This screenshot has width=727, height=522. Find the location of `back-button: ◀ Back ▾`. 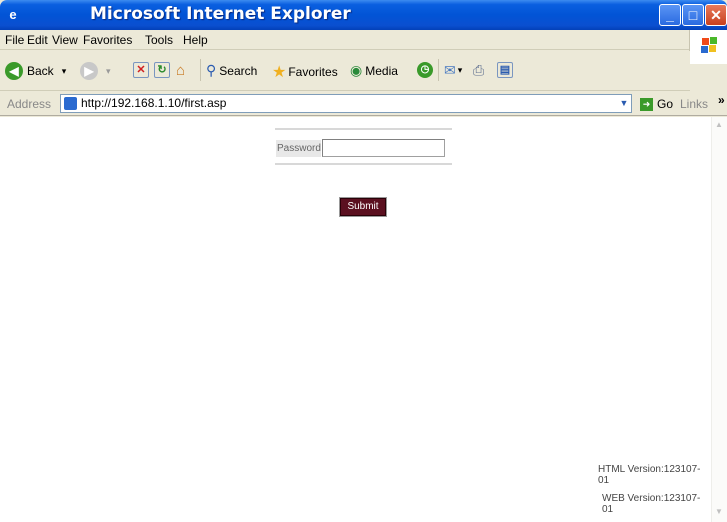

back-button: ◀ Back ▾ is located at coordinates (35, 71).